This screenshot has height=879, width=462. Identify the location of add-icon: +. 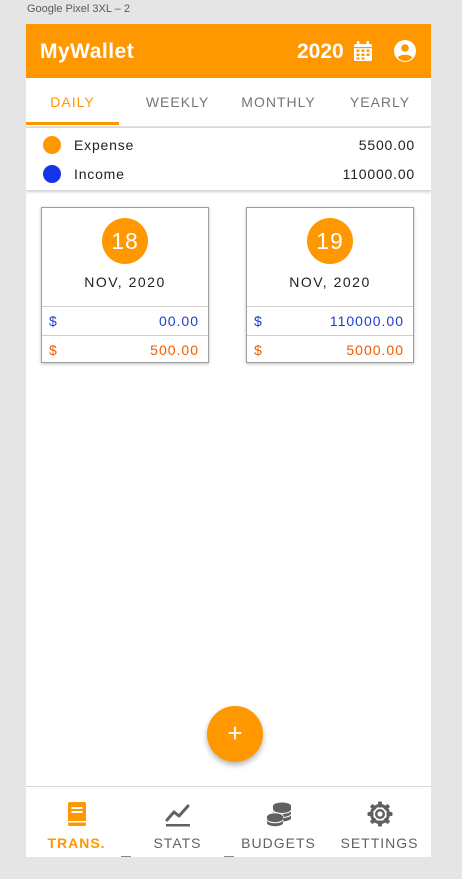
(235, 733).